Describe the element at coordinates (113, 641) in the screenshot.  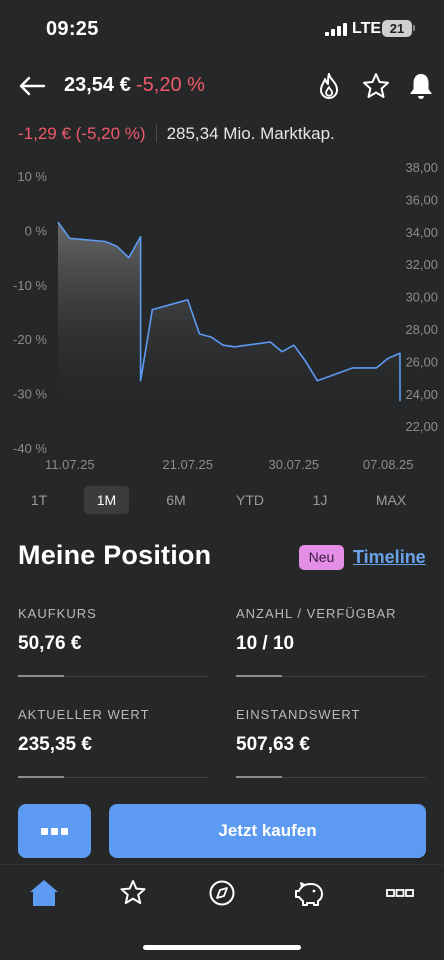
I see `stat-purchase-price: KAUFKURS 50,76 €` at that location.